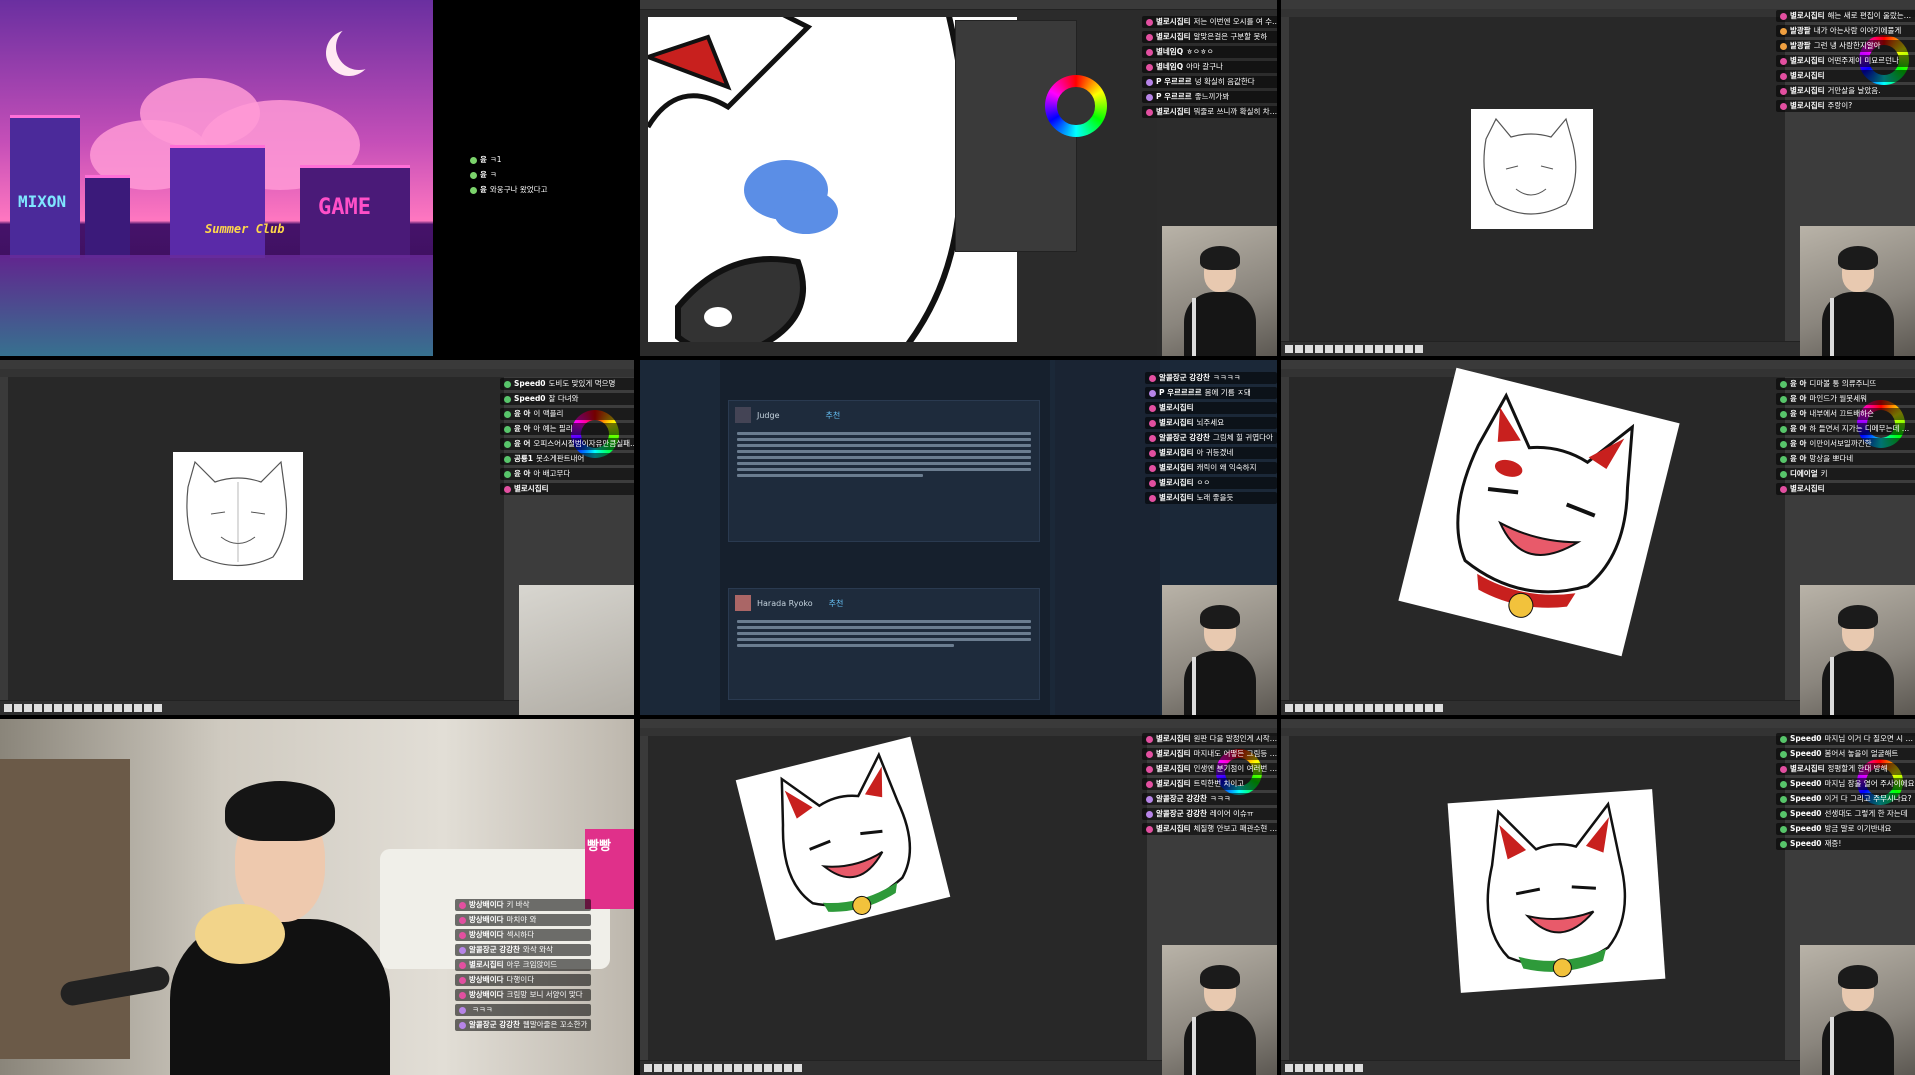  What do you see at coordinates (1845, 384) in the screenshot?
I see `chat-message: 윤 아 디마볼 통 의류주니뜨` at bounding box center [1845, 384].